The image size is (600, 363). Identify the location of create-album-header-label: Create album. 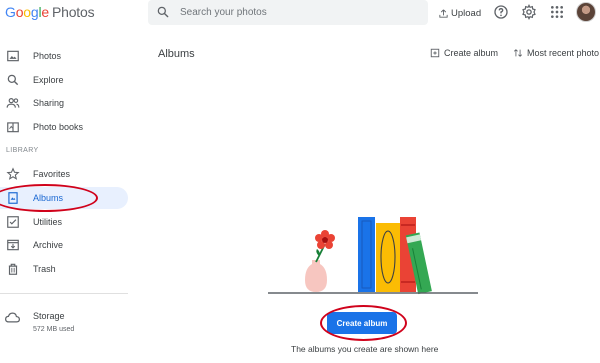
(471, 53).